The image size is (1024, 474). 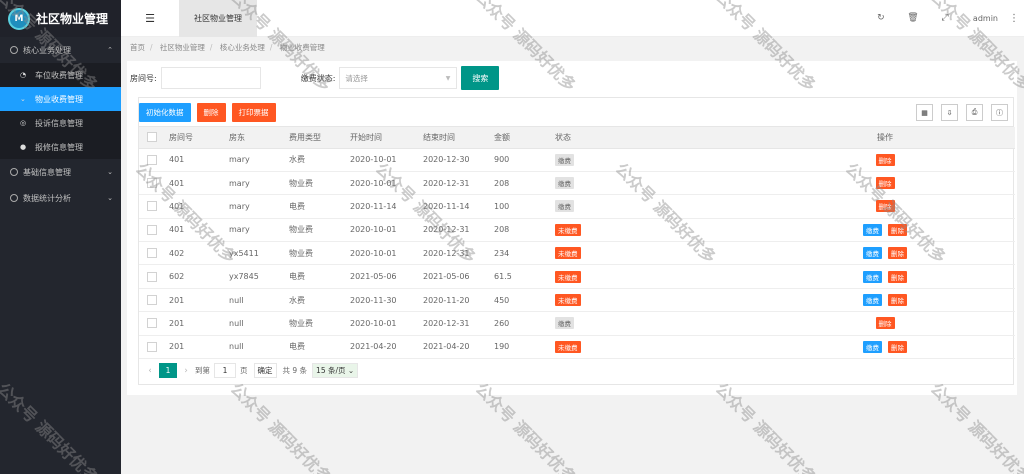 What do you see at coordinates (524, 276) in the screenshot?
I see `cell-amount: 61.5` at bounding box center [524, 276].